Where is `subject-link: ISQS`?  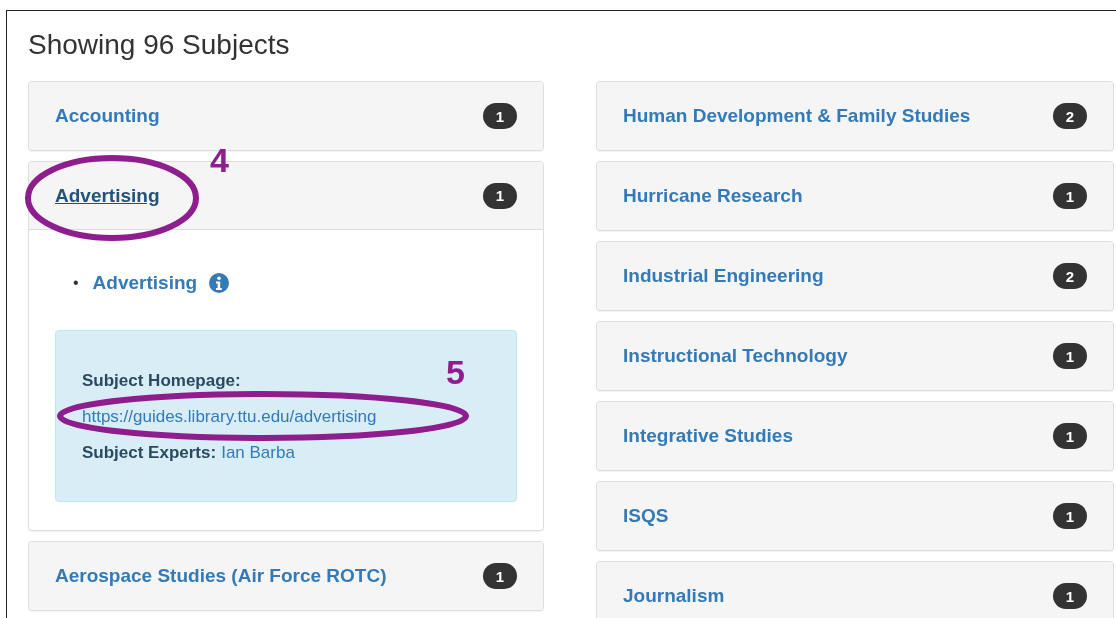
subject-link: ISQS is located at coordinates (646, 516).